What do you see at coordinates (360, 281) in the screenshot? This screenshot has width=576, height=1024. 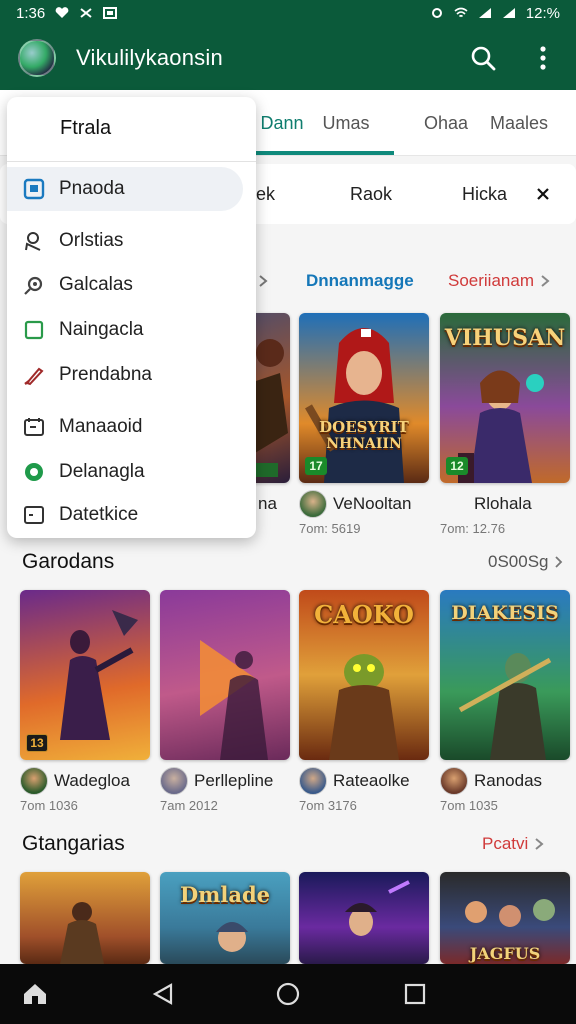 I see `section-1-link-blue: Dnnanmagge` at bounding box center [360, 281].